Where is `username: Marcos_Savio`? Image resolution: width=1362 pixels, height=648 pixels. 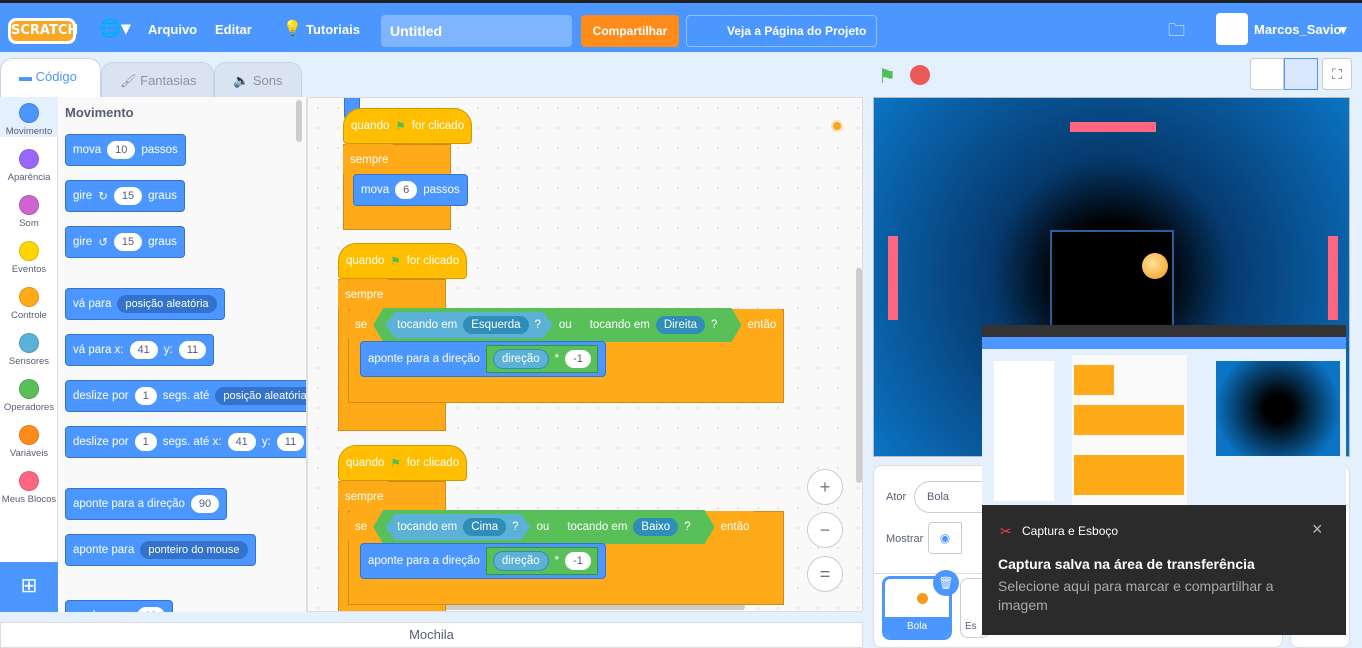 username: Marcos_Savio is located at coordinates (1297, 29).